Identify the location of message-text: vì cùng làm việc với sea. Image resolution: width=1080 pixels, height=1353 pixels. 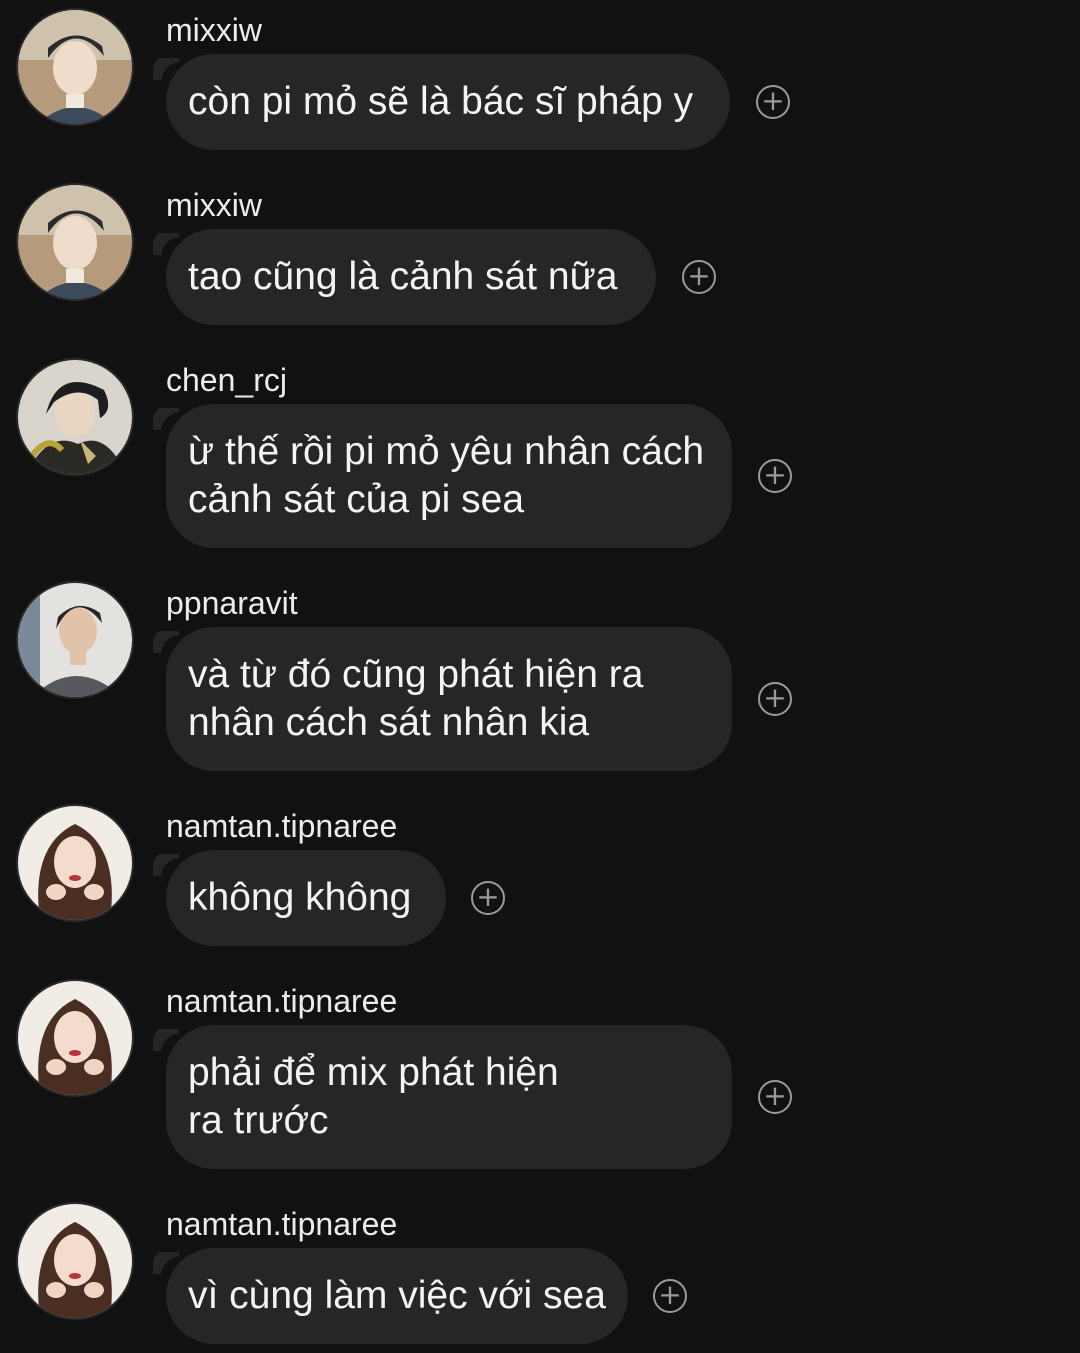
(397, 1295).